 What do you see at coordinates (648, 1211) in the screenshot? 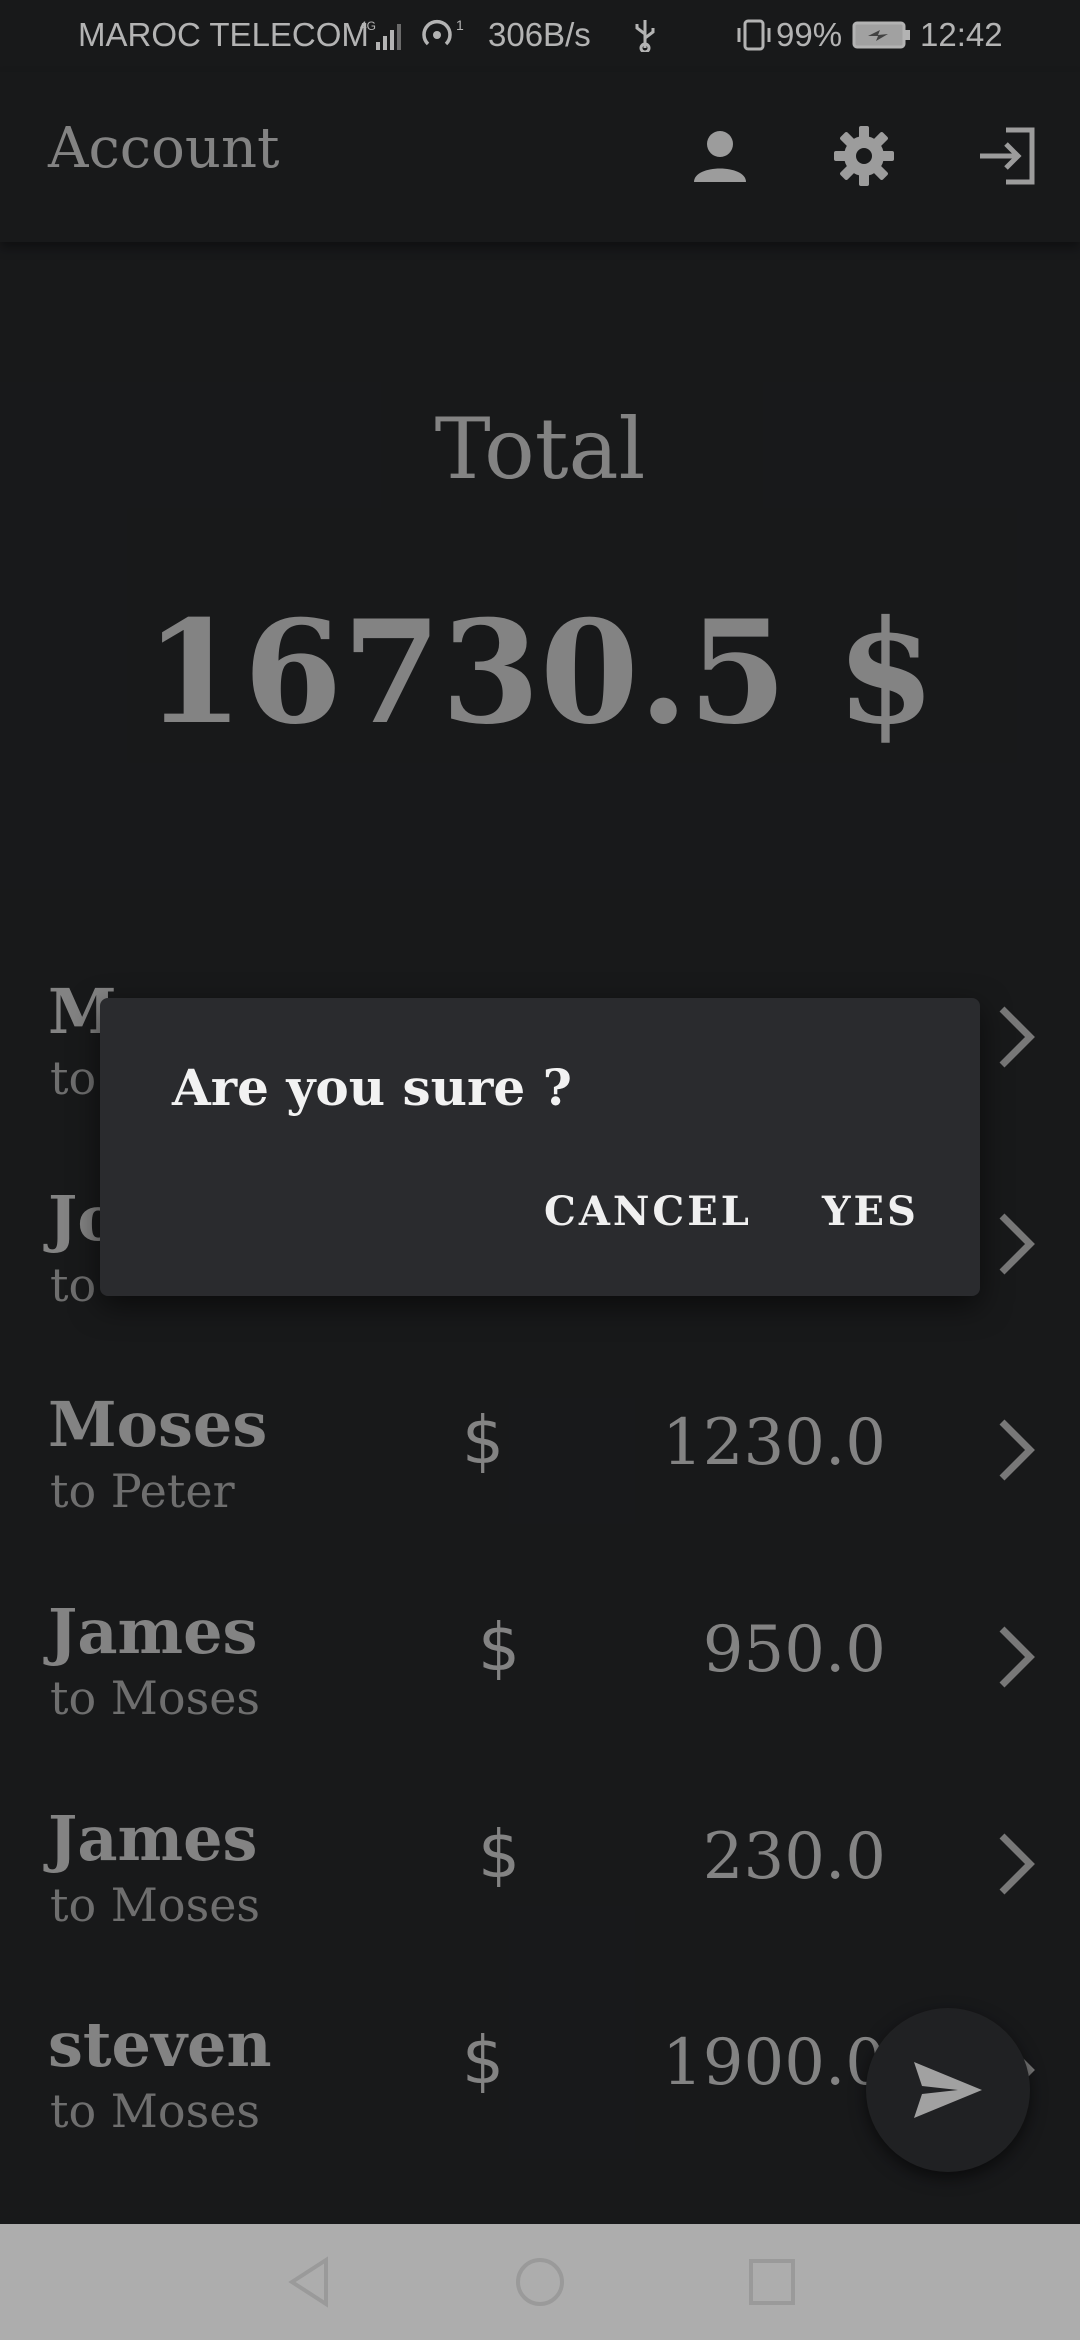
I see `cancel-button: CANCEL` at bounding box center [648, 1211].